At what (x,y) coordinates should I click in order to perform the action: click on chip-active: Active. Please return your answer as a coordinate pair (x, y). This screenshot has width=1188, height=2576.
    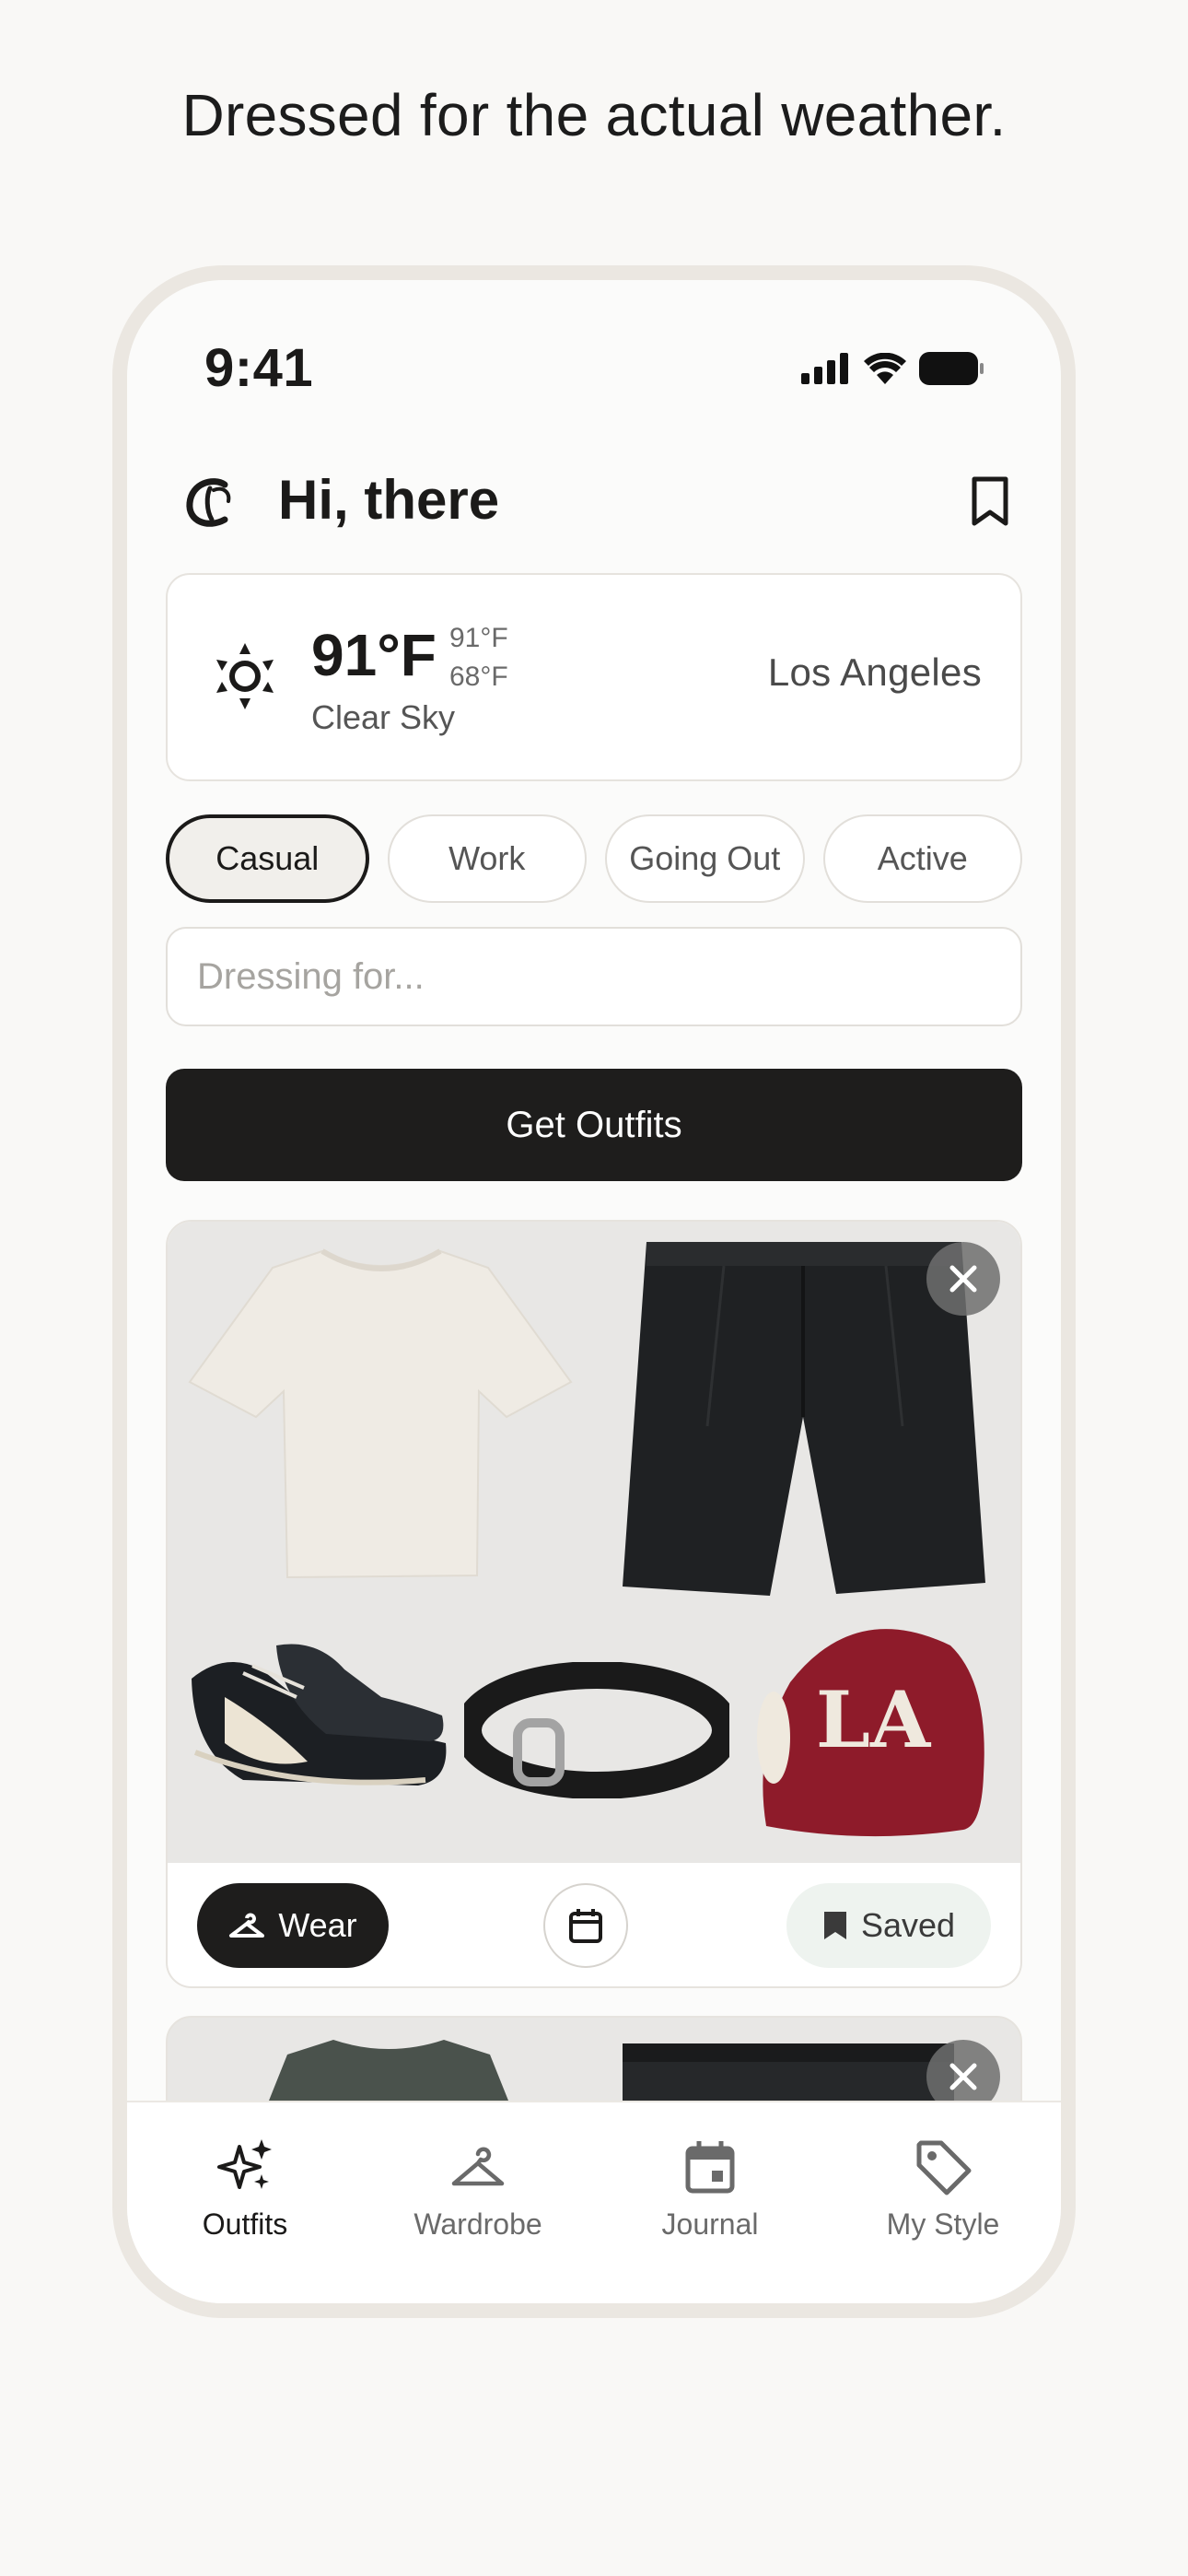
    Looking at the image, I should click on (922, 859).